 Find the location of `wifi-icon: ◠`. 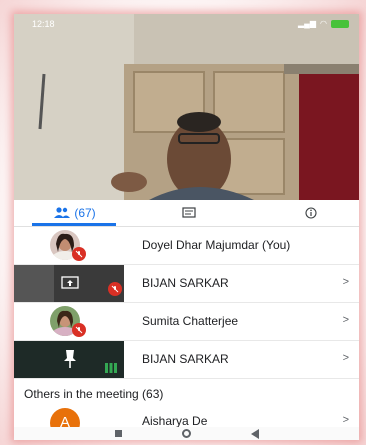

wifi-icon: ◠ is located at coordinates (323, 23).